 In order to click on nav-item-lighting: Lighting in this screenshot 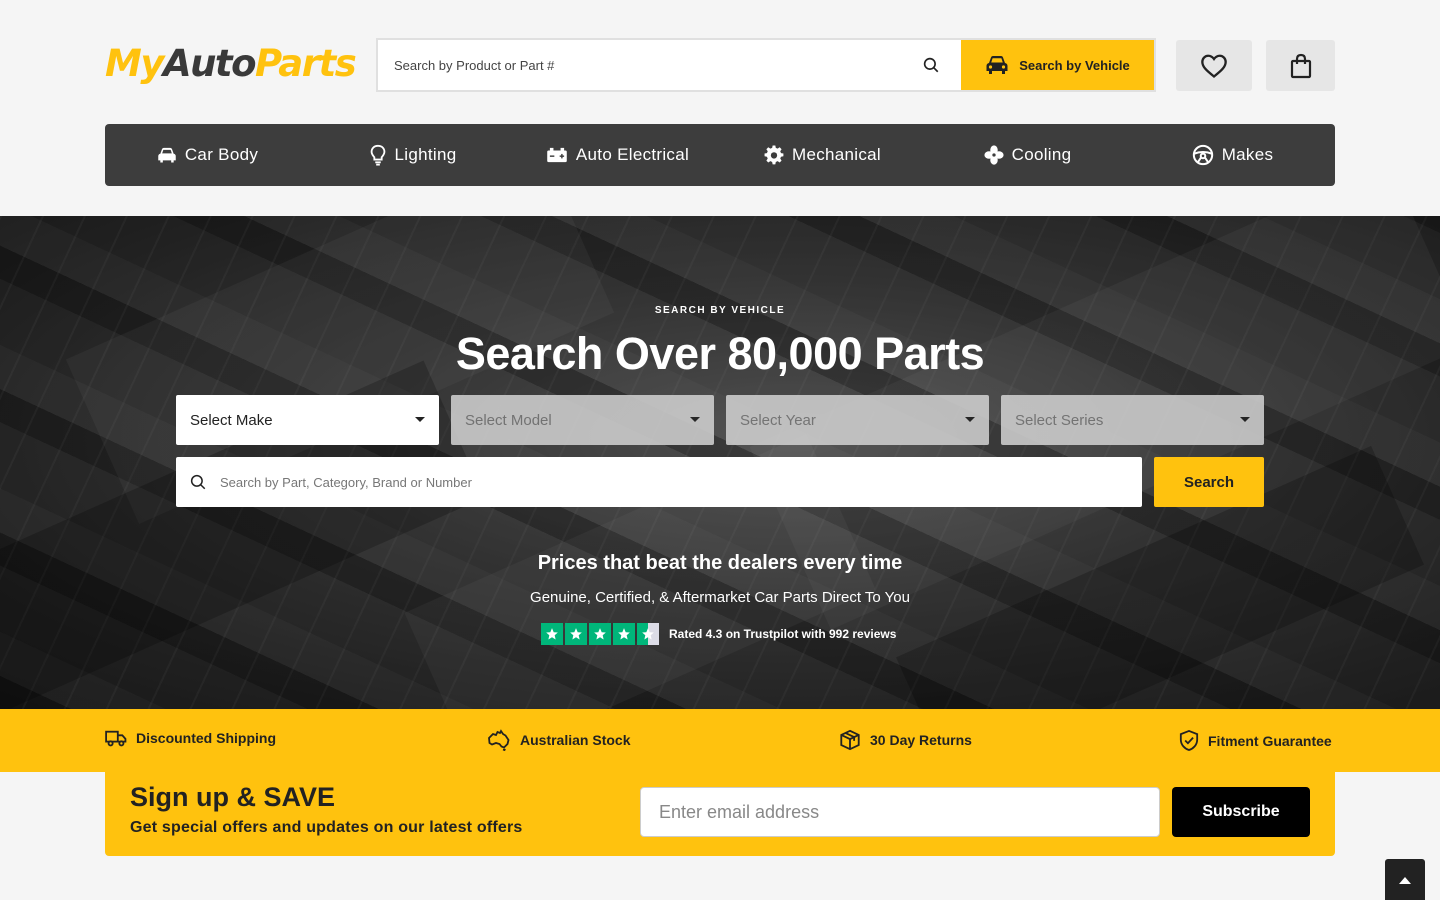, I will do `click(412, 155)`.